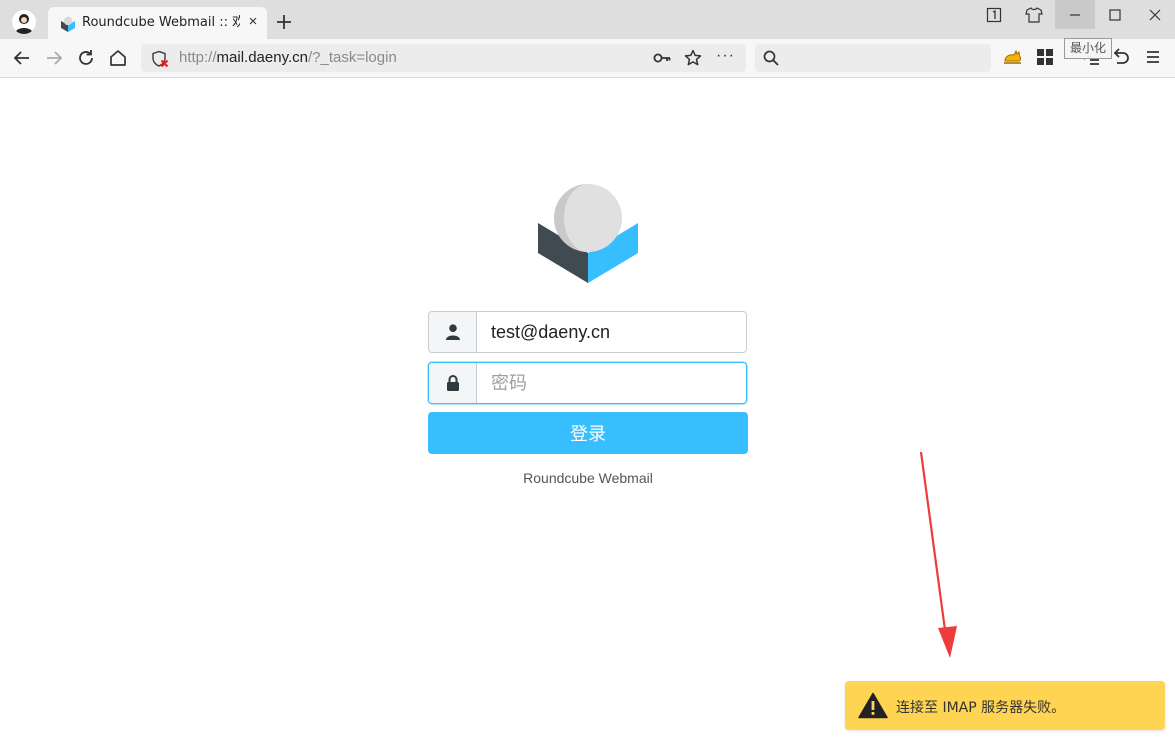 The height and width of the screenshot is (737, 1175). I want to click on login-button: 登录, so click(588, 433).